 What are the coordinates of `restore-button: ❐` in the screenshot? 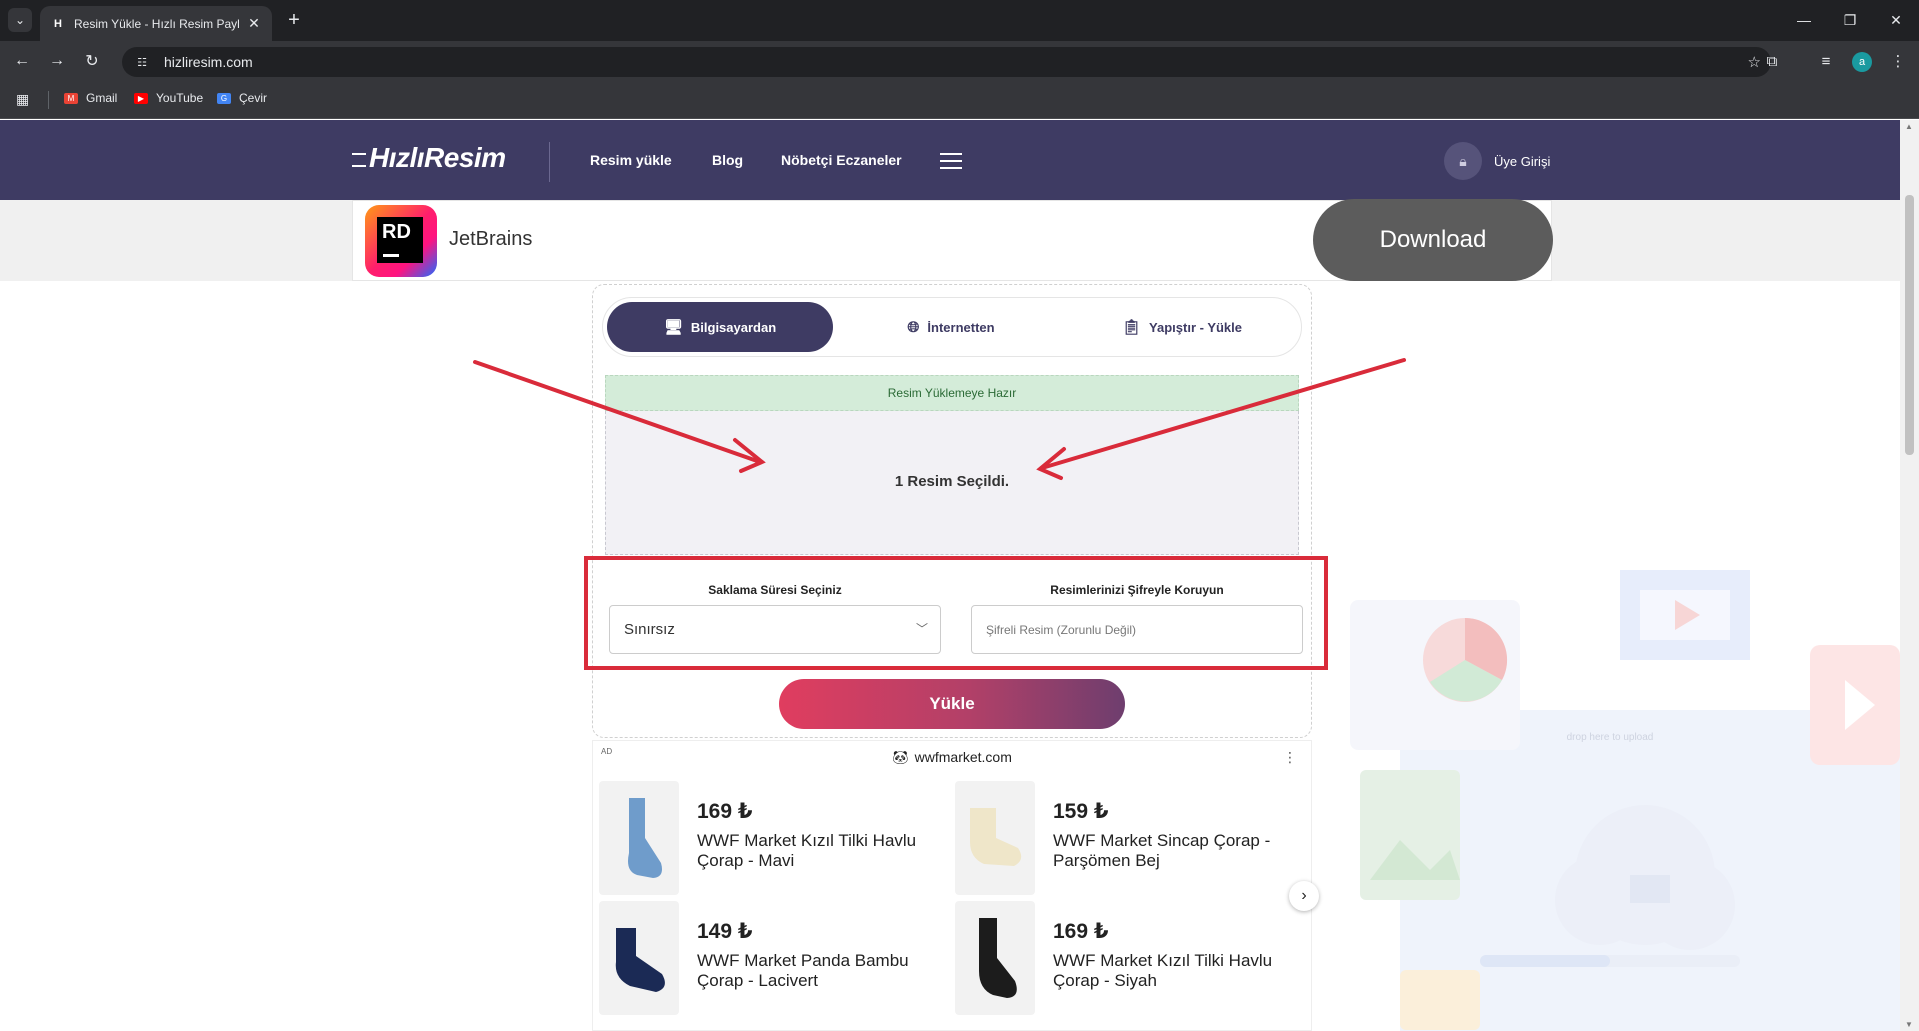 It's located at (1850, 20).